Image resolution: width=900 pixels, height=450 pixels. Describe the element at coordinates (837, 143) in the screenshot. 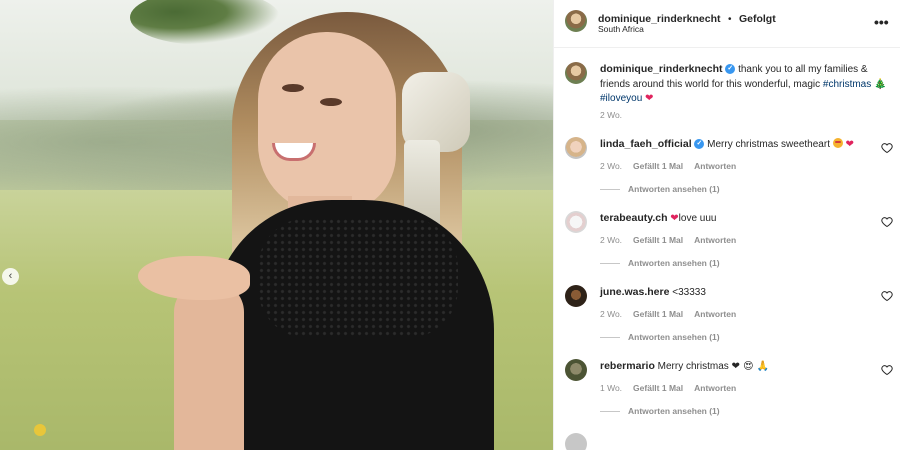

I see `heart-eyes-emoji` at that location.